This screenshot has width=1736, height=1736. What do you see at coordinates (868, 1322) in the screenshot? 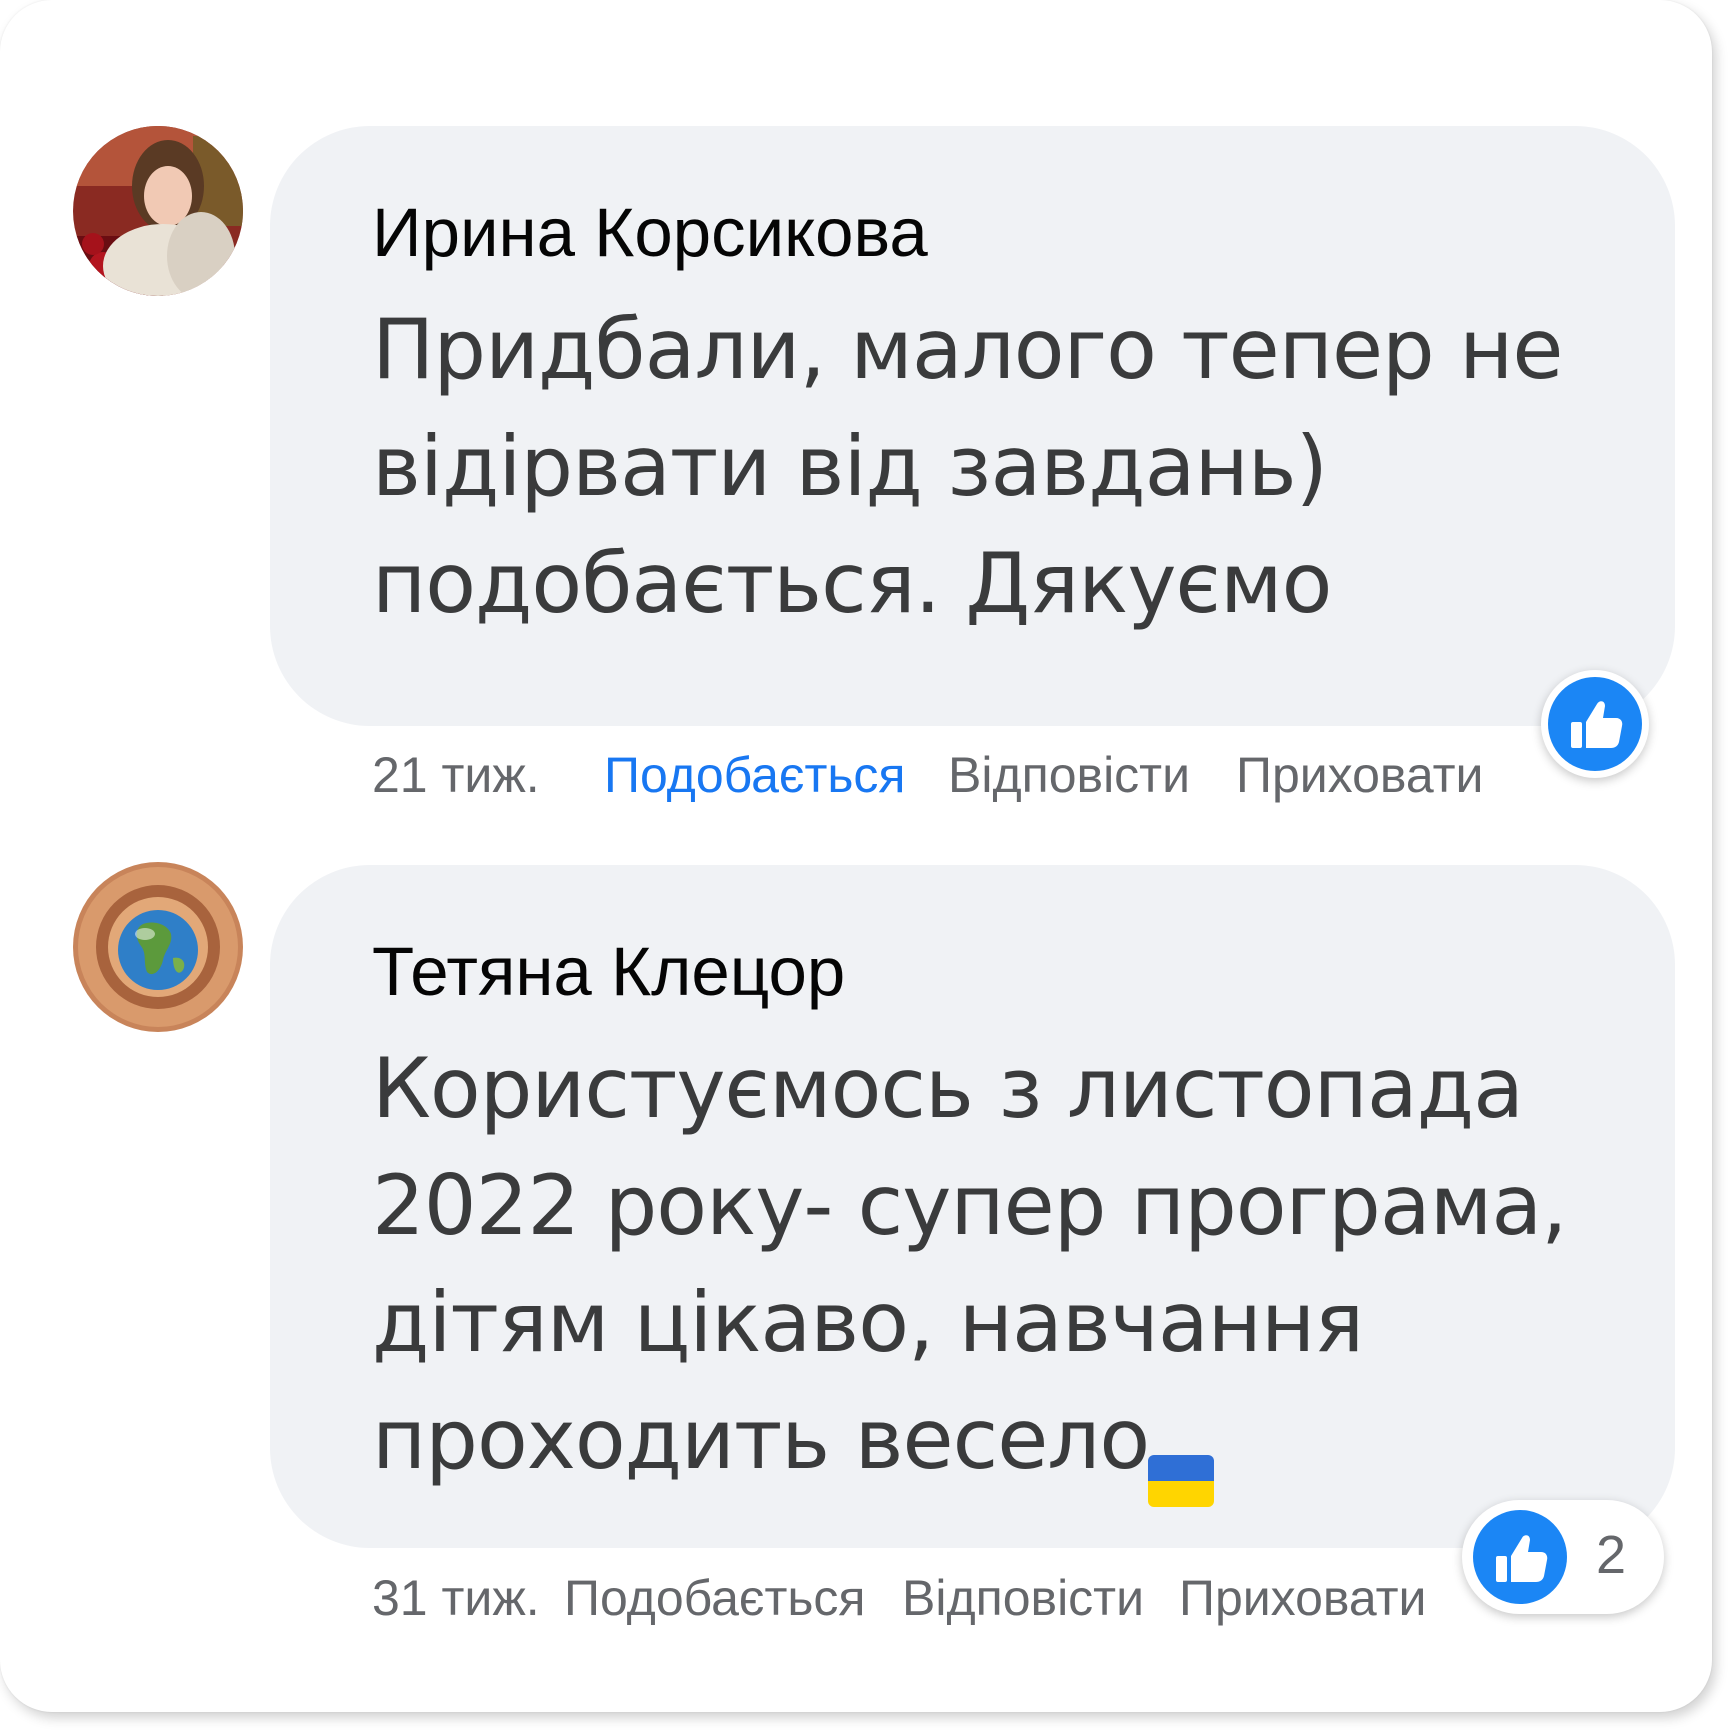
I see `comment-text-line: дітям цікаво, навчання` at bounding box center [868, 1322].